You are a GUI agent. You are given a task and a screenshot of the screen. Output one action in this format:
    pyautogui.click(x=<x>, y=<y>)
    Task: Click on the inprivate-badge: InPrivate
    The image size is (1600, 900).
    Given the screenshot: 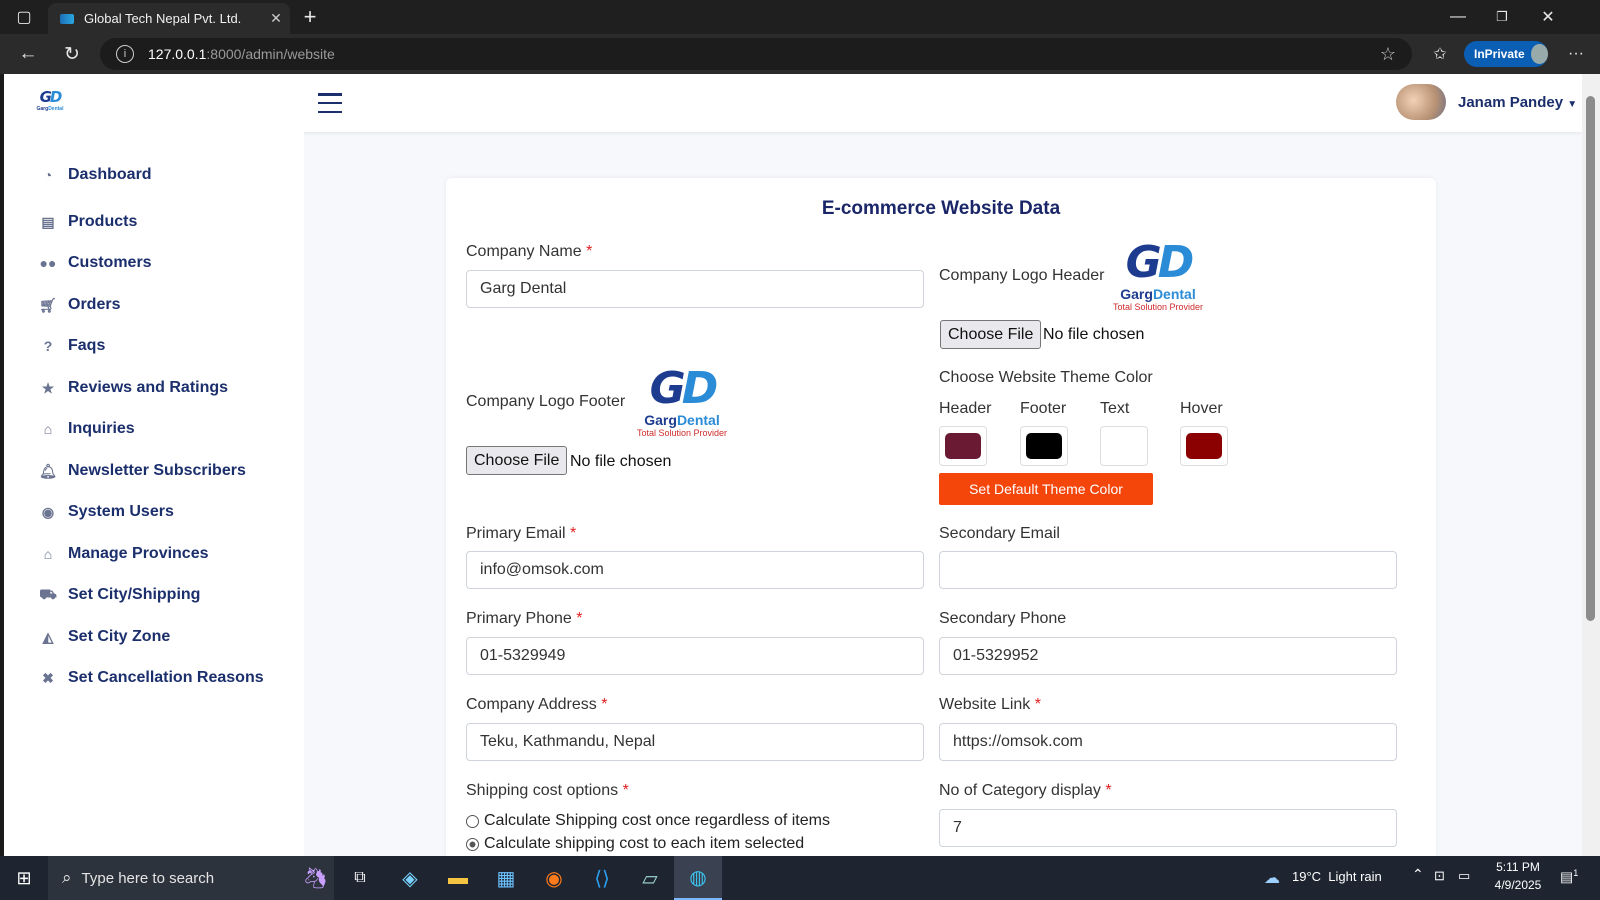 What is the action you would take?
    pyautogui.click(x=1506, y=54)
    